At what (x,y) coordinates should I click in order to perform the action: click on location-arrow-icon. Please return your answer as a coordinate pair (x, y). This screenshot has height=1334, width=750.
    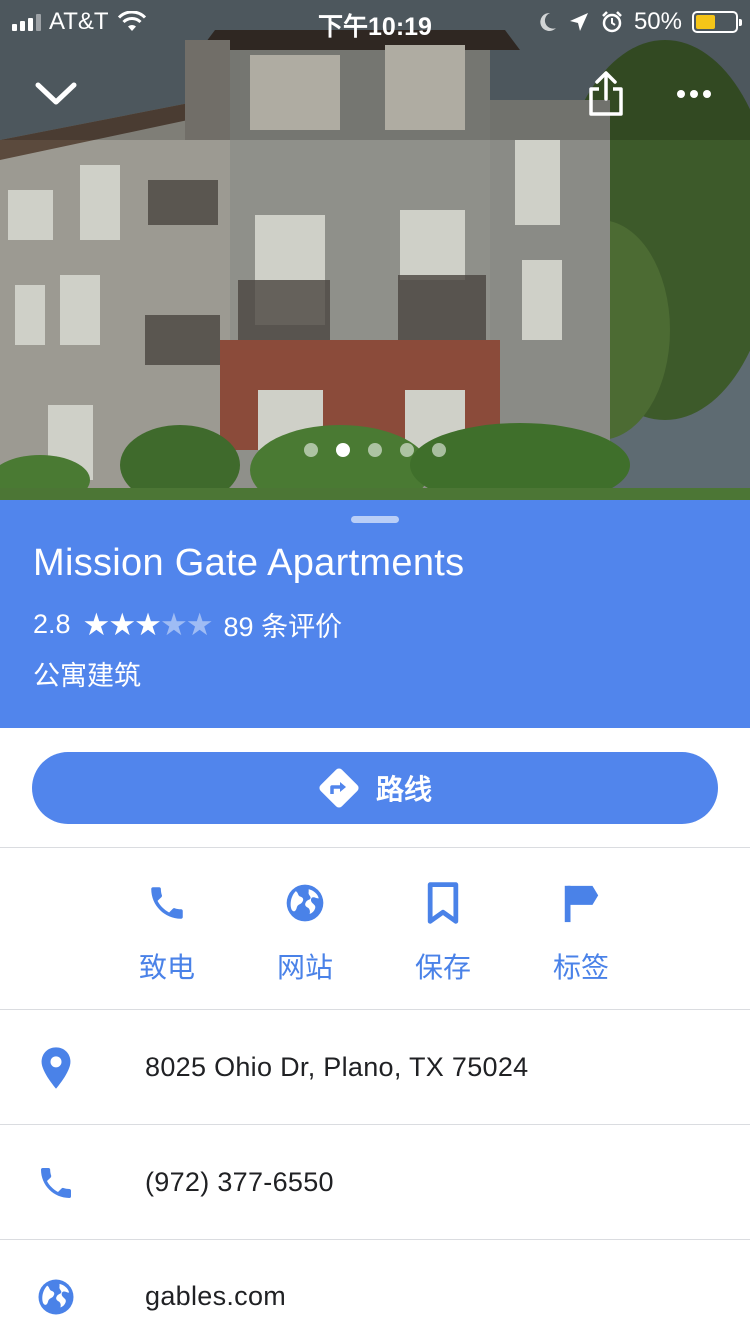
    Looking at the image, I should click on (578, 22).